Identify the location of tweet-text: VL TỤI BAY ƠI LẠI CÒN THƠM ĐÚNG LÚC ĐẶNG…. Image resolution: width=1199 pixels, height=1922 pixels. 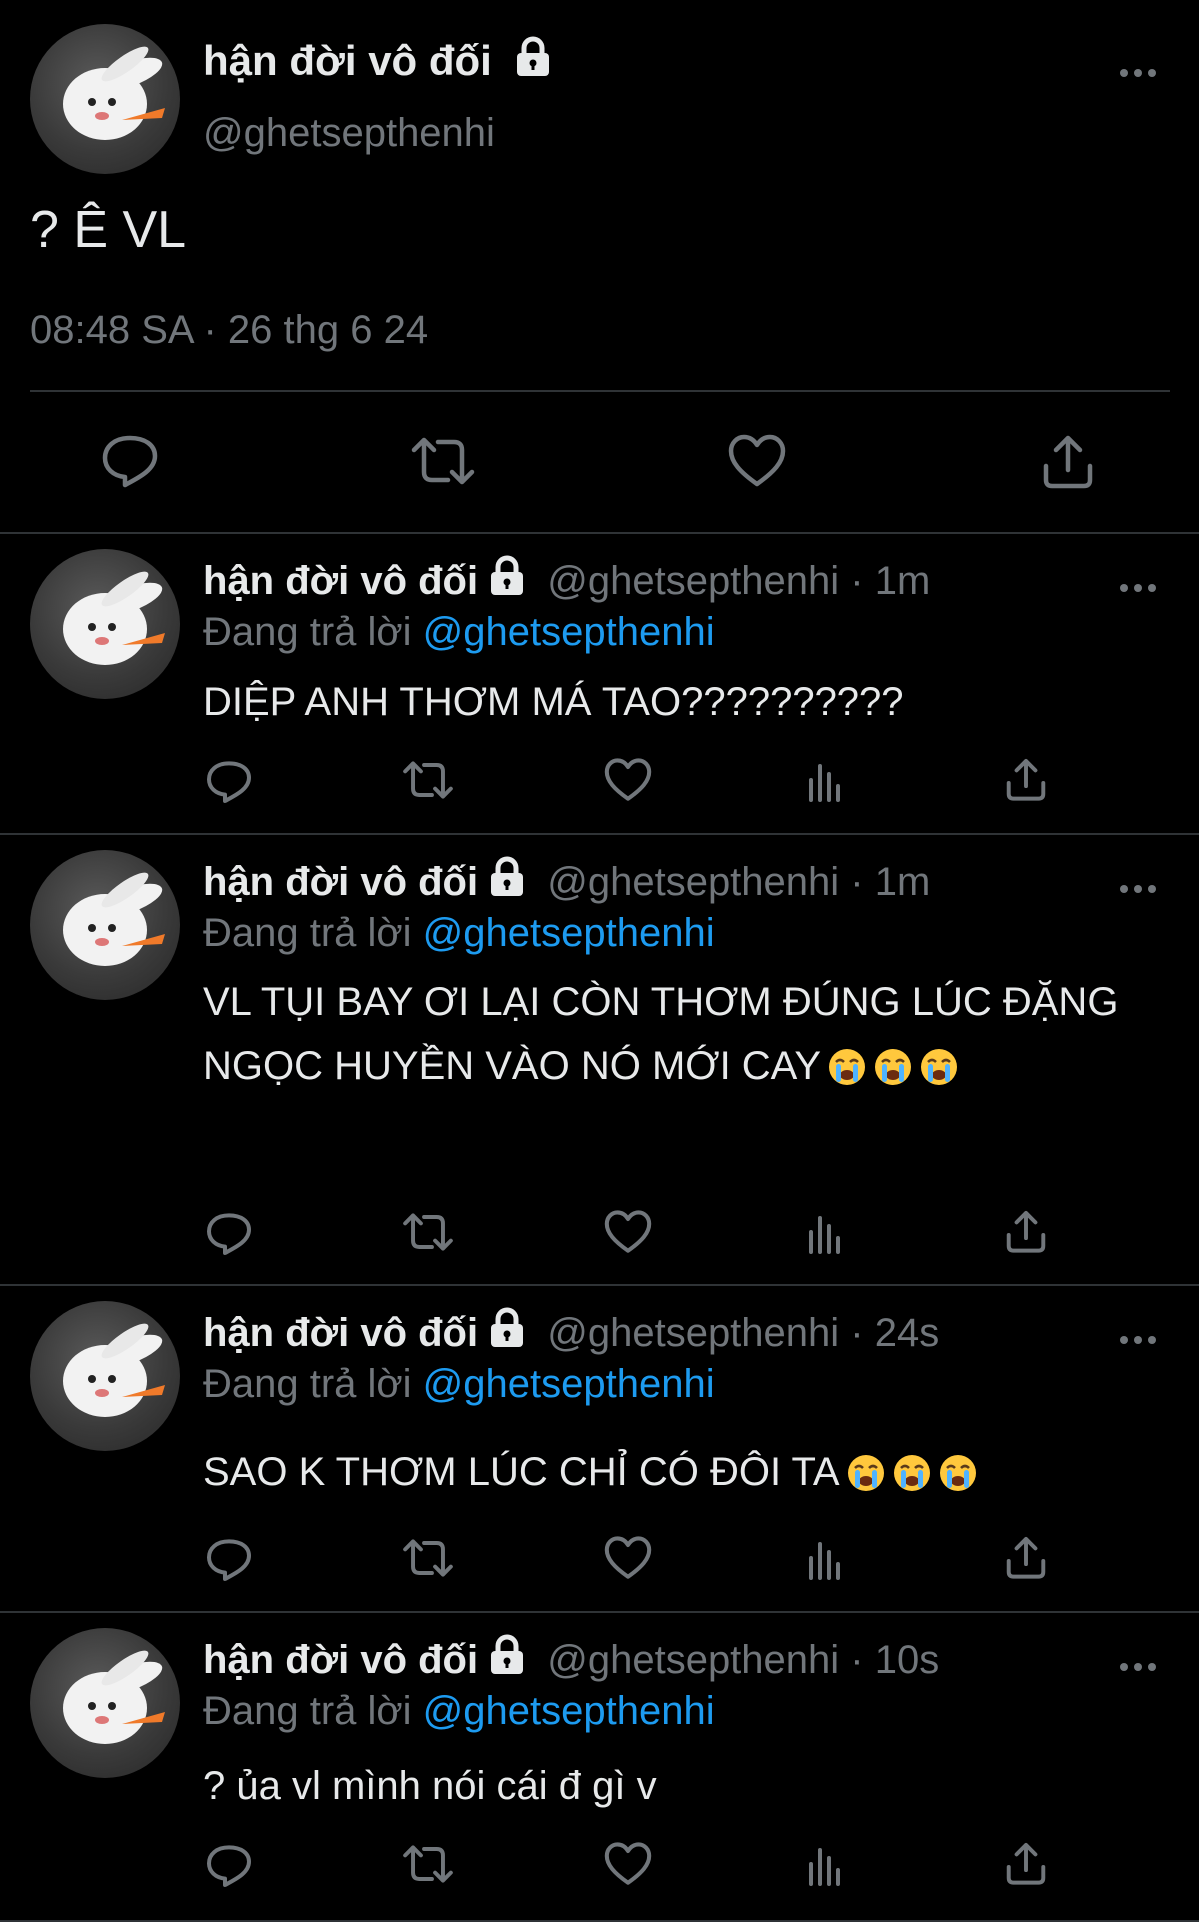
(661, 1034).